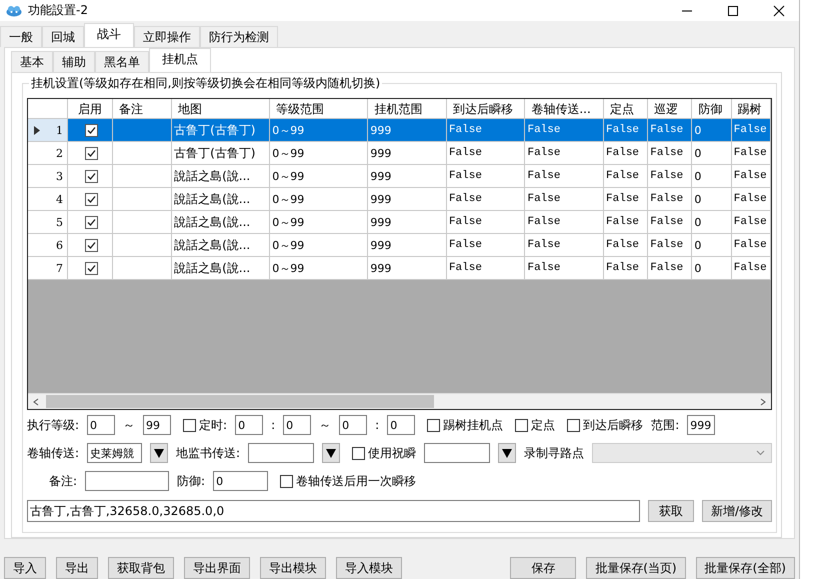  Describe the element at coordinates (554, 453) in the screenshot. I see `field-label: 录制寻路点` at that location.